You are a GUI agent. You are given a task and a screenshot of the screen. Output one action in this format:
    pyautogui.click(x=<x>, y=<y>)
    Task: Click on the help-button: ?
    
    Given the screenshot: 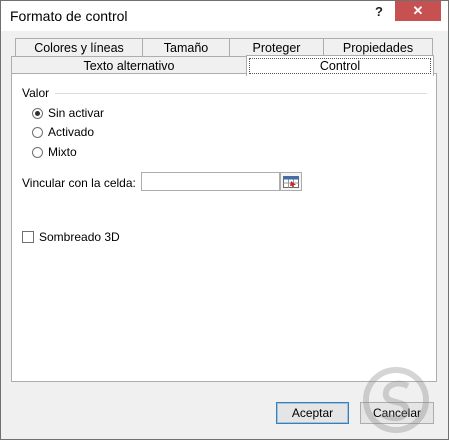 What is the action you would take?
    pyautogui.click(x=379, y=11)
    